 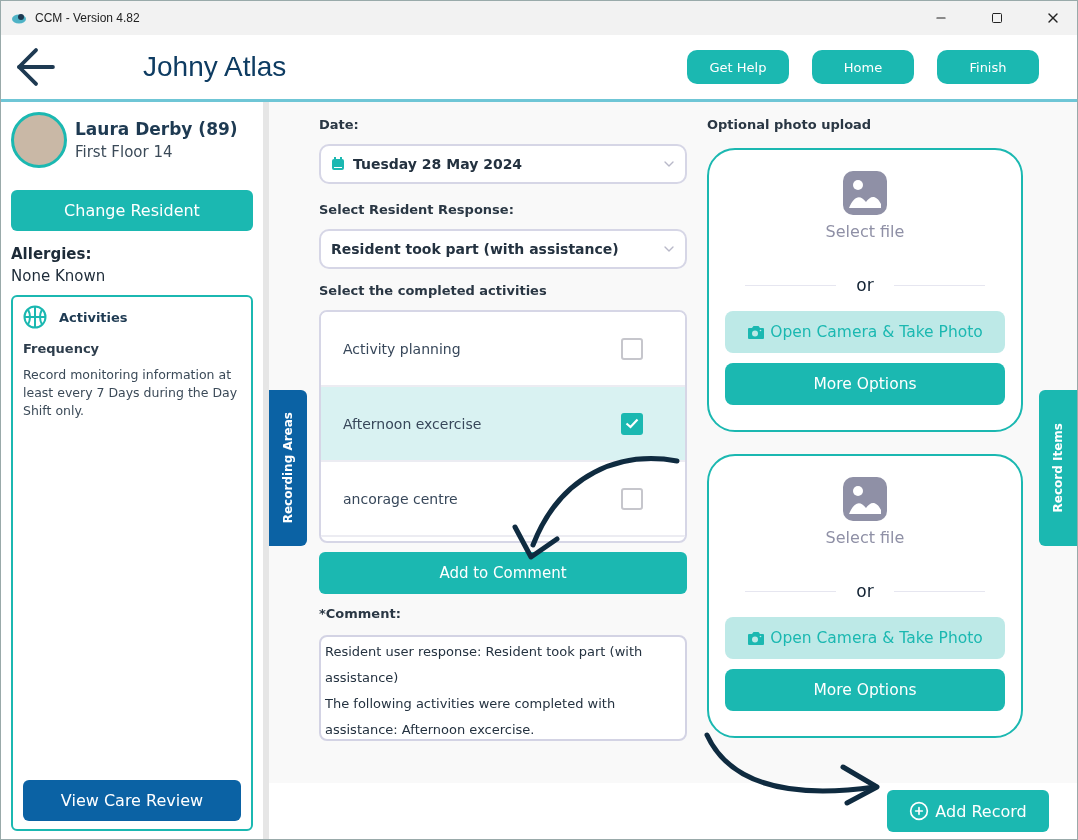 I want to click on frequency-label: Frequency, so click(x=62, y=348).